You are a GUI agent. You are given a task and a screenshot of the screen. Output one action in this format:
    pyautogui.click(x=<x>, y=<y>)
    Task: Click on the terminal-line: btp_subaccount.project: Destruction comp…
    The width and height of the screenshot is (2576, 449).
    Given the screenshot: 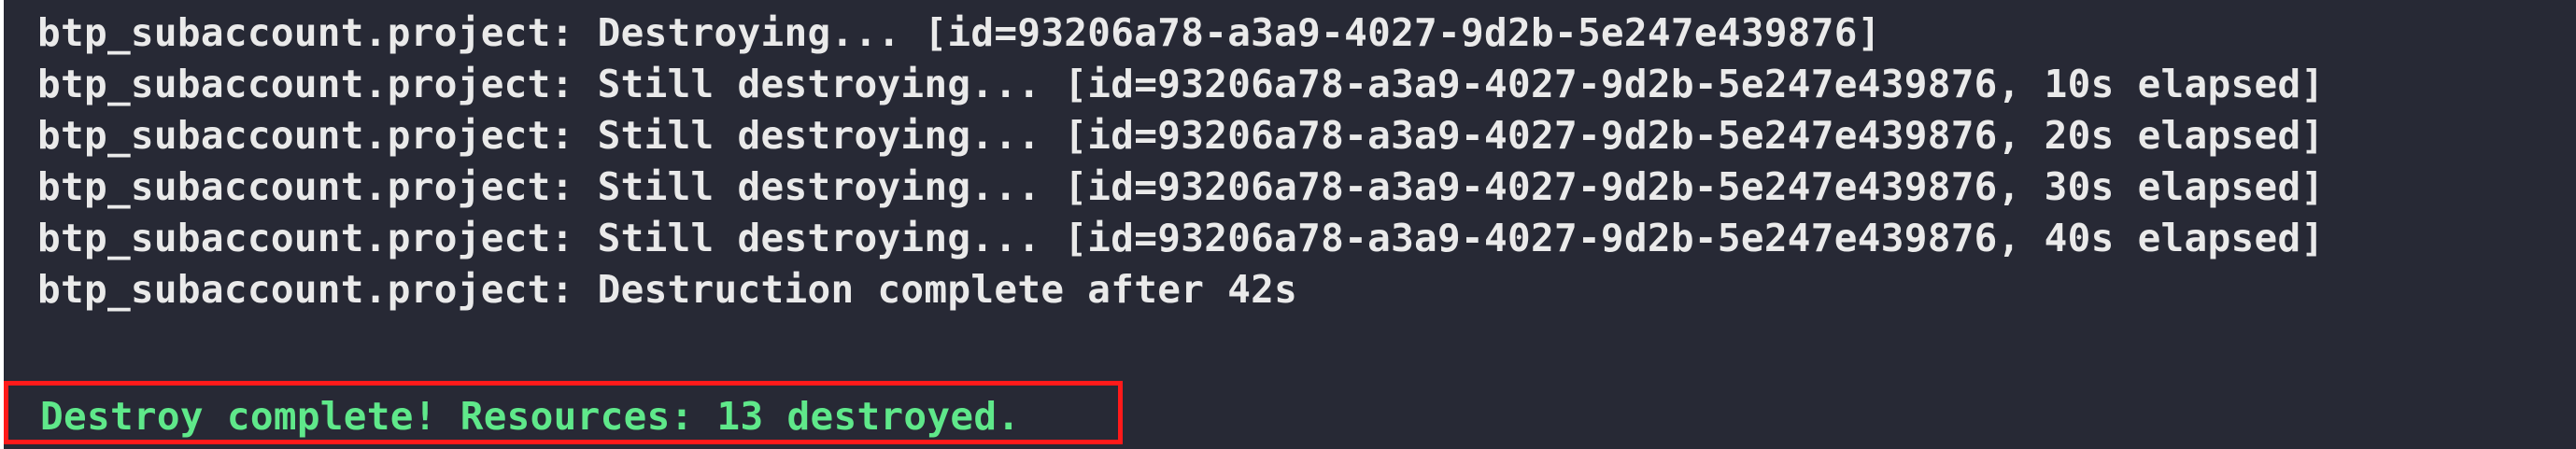 What is the action you would take?
    pyautogui.click(x=667, y=289)
    